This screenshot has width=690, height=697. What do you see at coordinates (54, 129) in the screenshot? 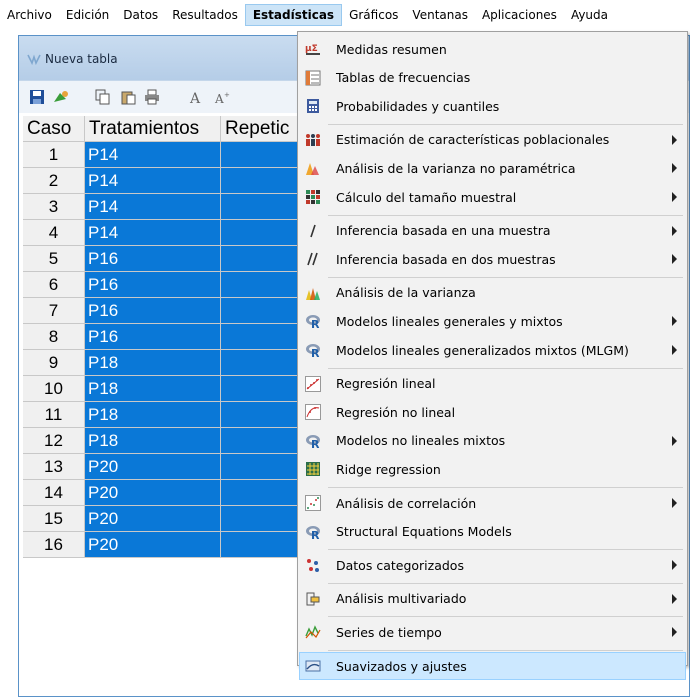
I see `column-header-caso: Caso` at bounding box center [54, 129].